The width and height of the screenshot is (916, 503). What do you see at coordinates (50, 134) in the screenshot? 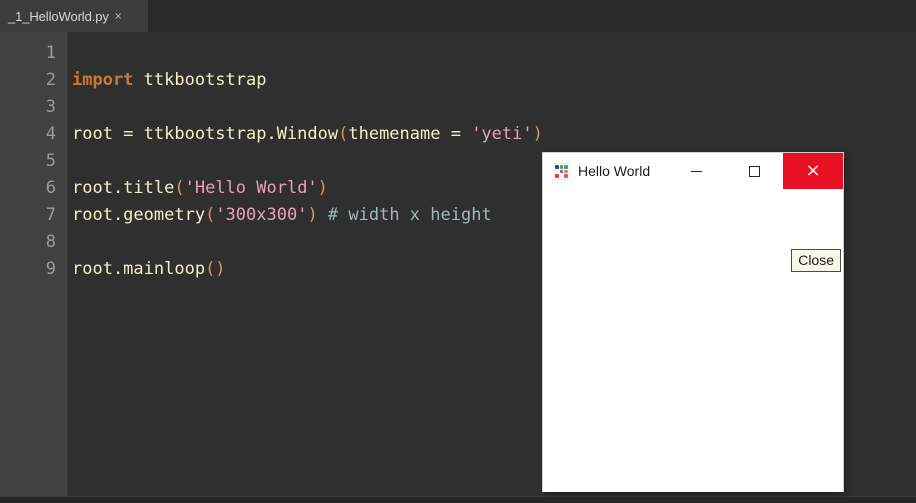
I see `line-number: 4` at bounding box center [50, 134].